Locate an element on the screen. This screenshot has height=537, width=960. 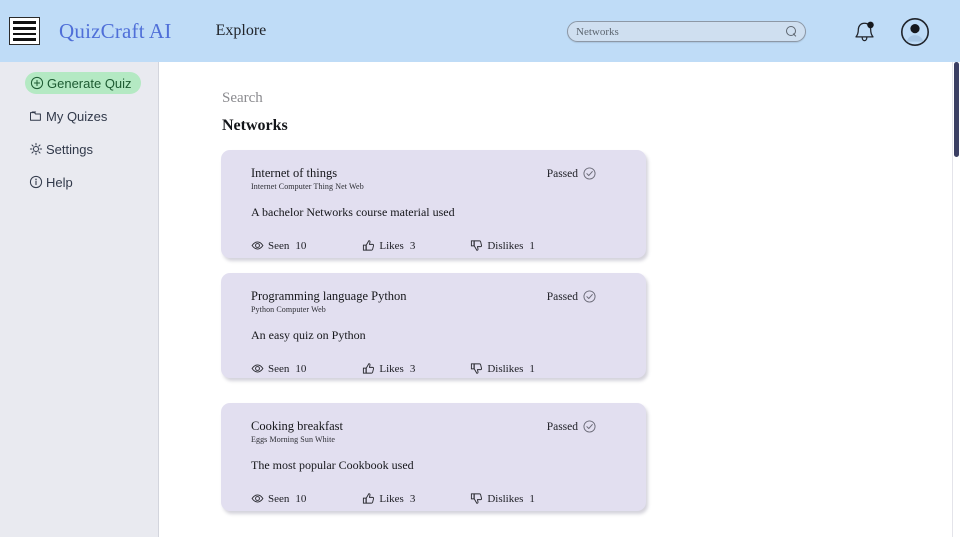
search-box is located at coordinates (686, 31).